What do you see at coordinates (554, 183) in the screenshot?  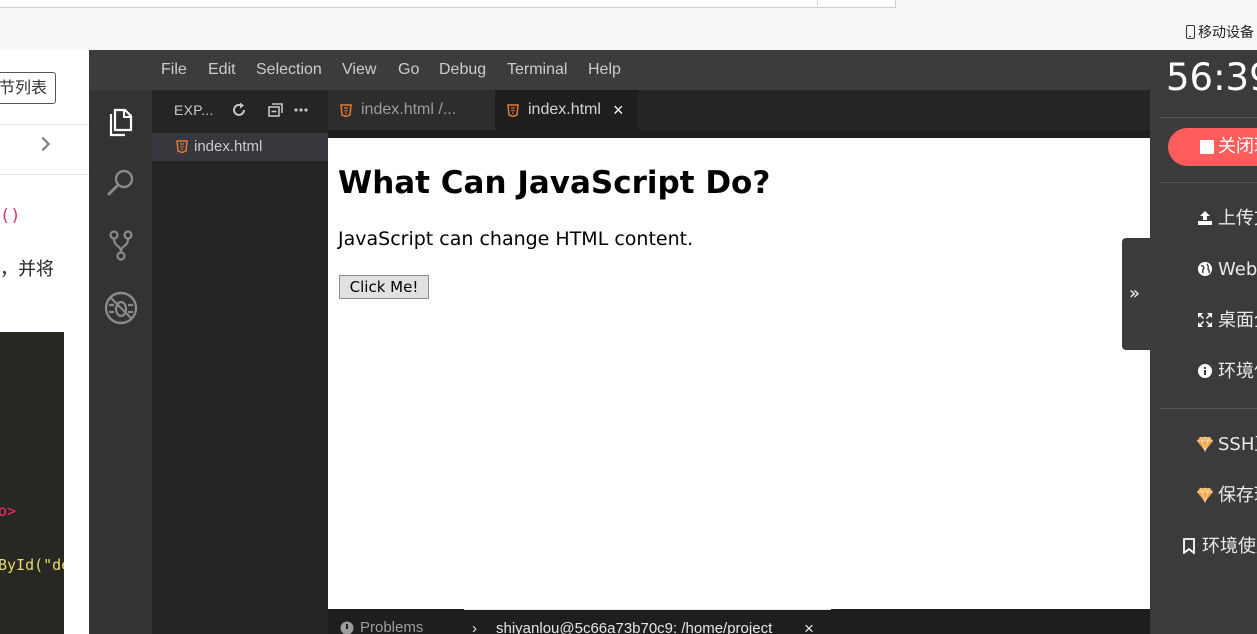 I see `preview-heading: What Can JavaScript Do?` at bounding box center [554, 183].